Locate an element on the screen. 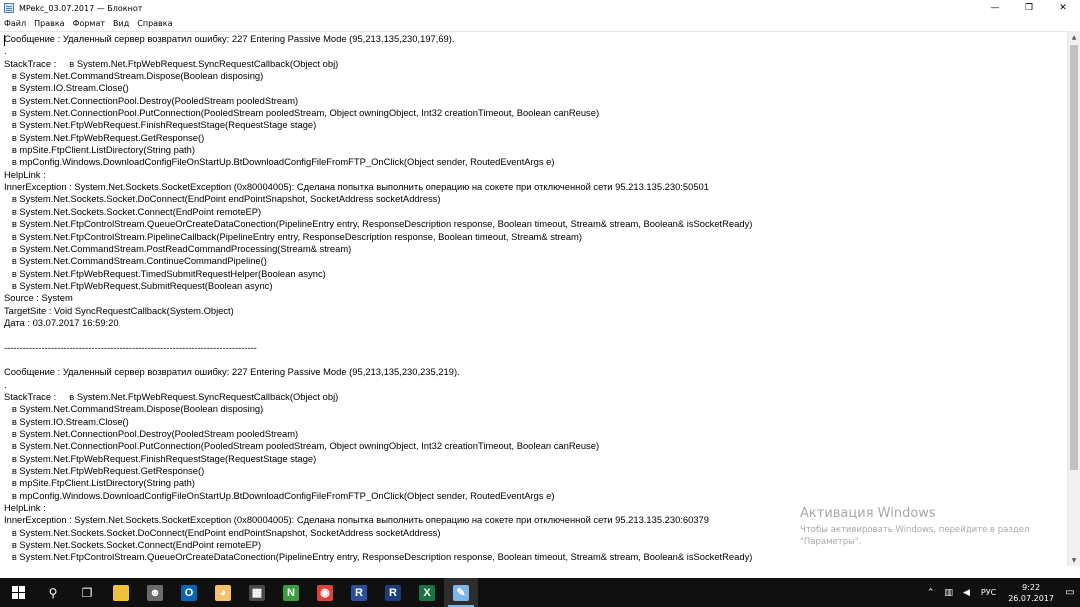  taskbar-app-button: O is located at coordinates (189, 592).